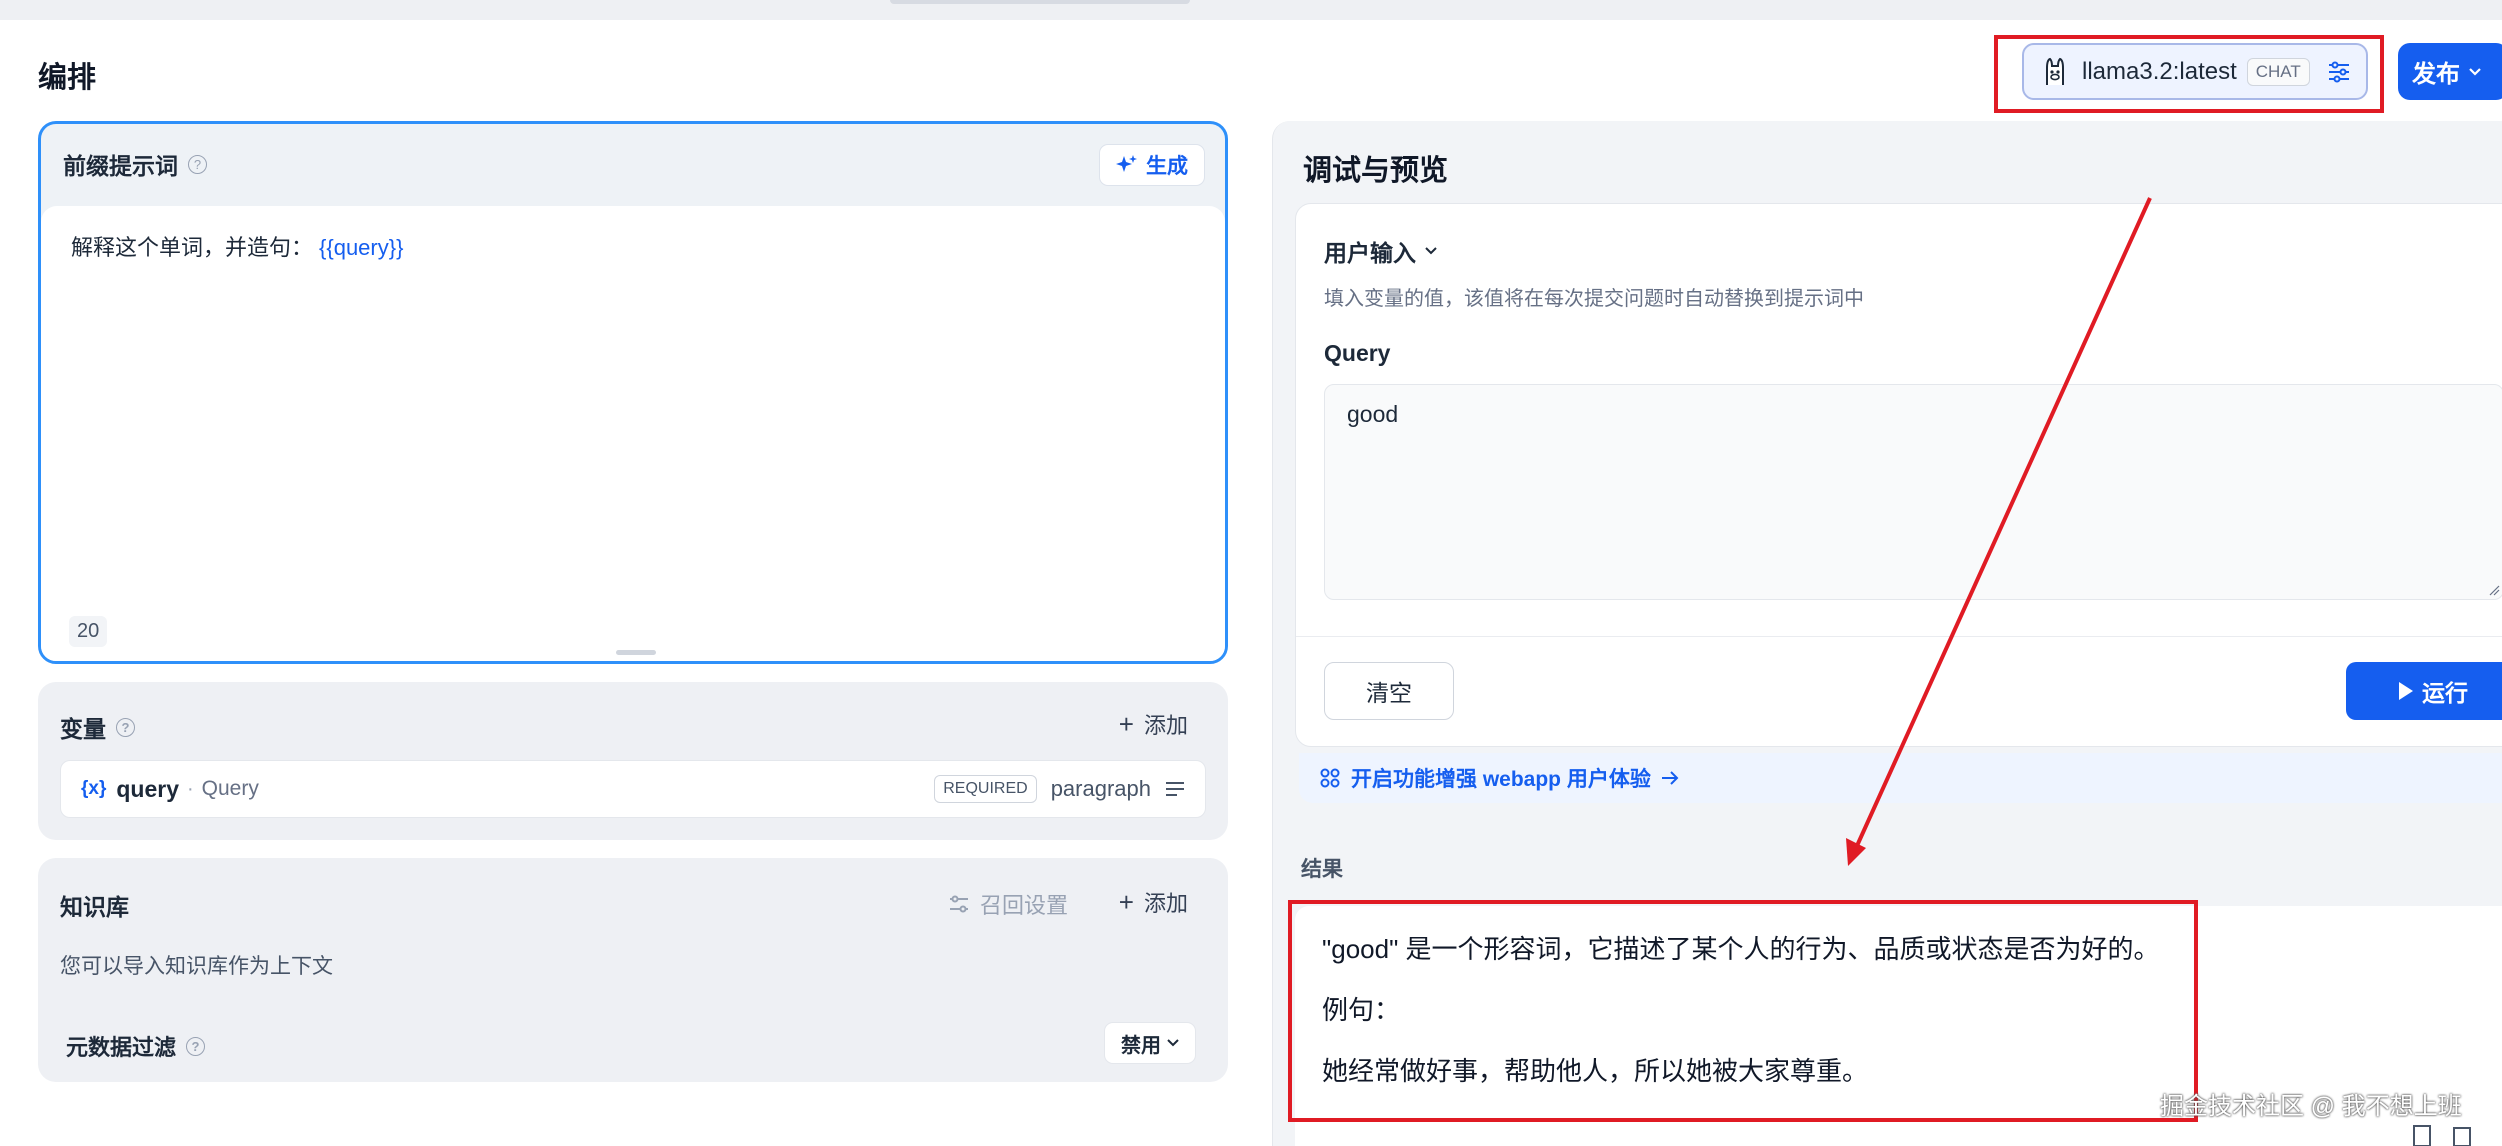 This screenshot has height=1146, width=2502. Describe the element at coordinates (1023, 905) in the screenshot. I see `recall-settings-label: 召回设置` at that location.